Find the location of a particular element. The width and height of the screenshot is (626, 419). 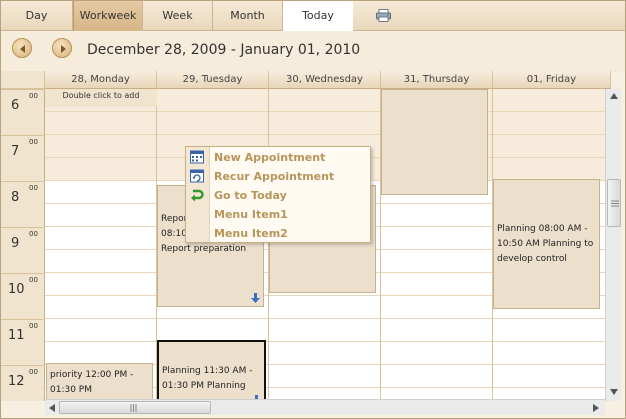

grip-icon is located at coordinates (133, 408).